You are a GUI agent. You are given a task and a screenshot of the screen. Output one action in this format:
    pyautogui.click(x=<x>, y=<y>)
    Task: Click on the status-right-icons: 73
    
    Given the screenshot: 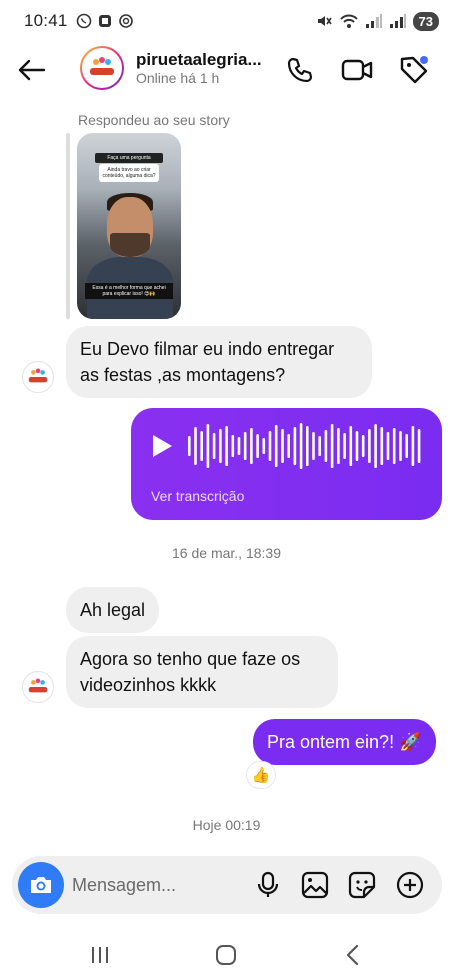 What is the action you would take?
    pyautogui.click(x=377, y=21)
    